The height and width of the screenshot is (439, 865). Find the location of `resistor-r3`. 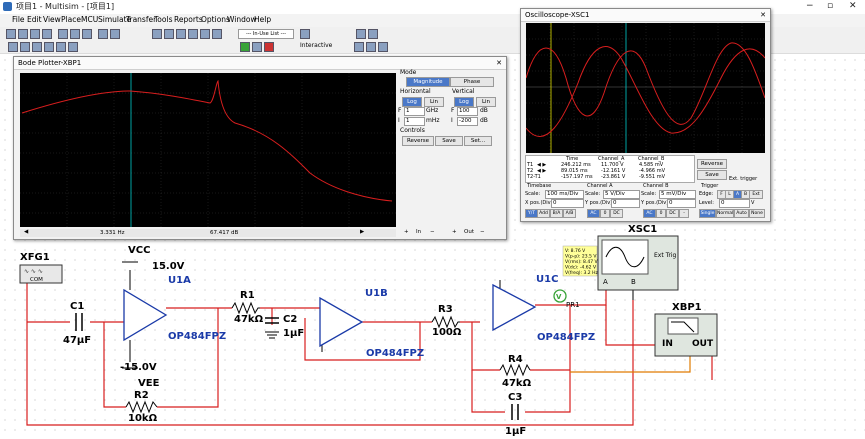

resistor-r3 is located at coordinates (445, 322).